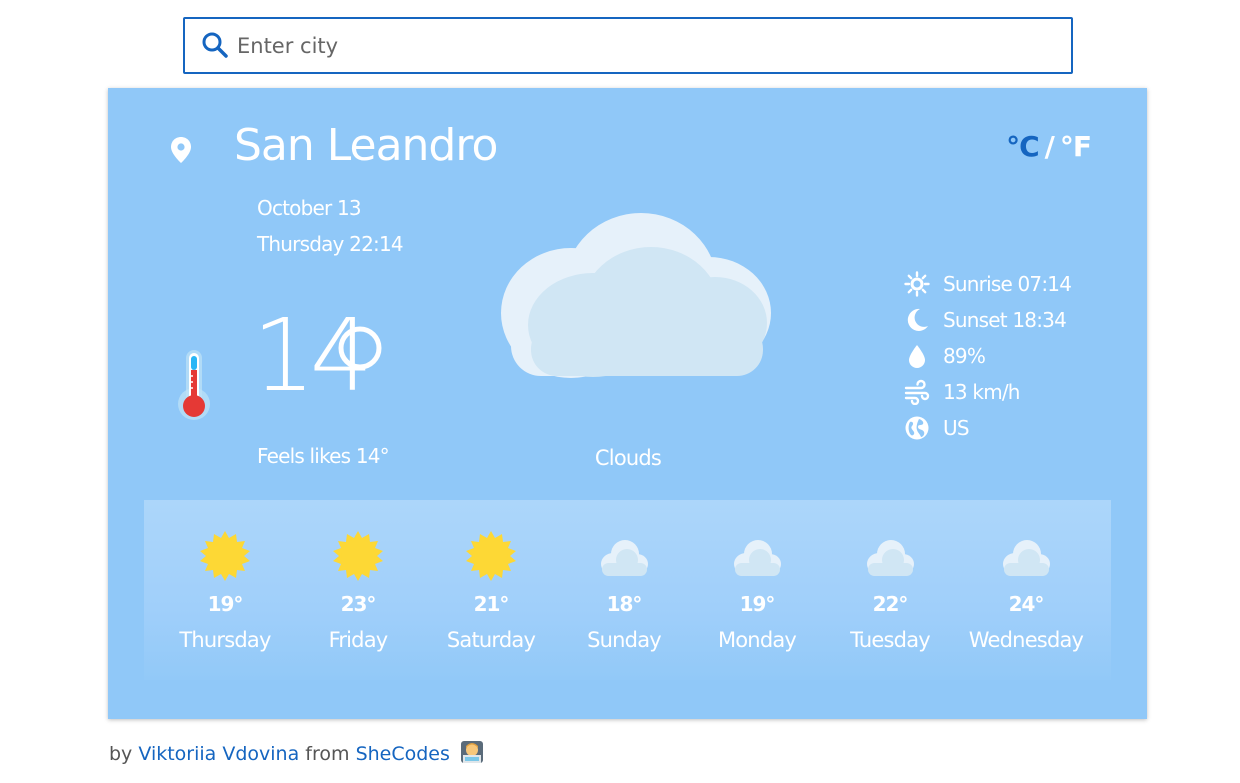  Describe the element at coordinates (1023, 146) in the screenshot. I see `celsius-link: °C` at that location.